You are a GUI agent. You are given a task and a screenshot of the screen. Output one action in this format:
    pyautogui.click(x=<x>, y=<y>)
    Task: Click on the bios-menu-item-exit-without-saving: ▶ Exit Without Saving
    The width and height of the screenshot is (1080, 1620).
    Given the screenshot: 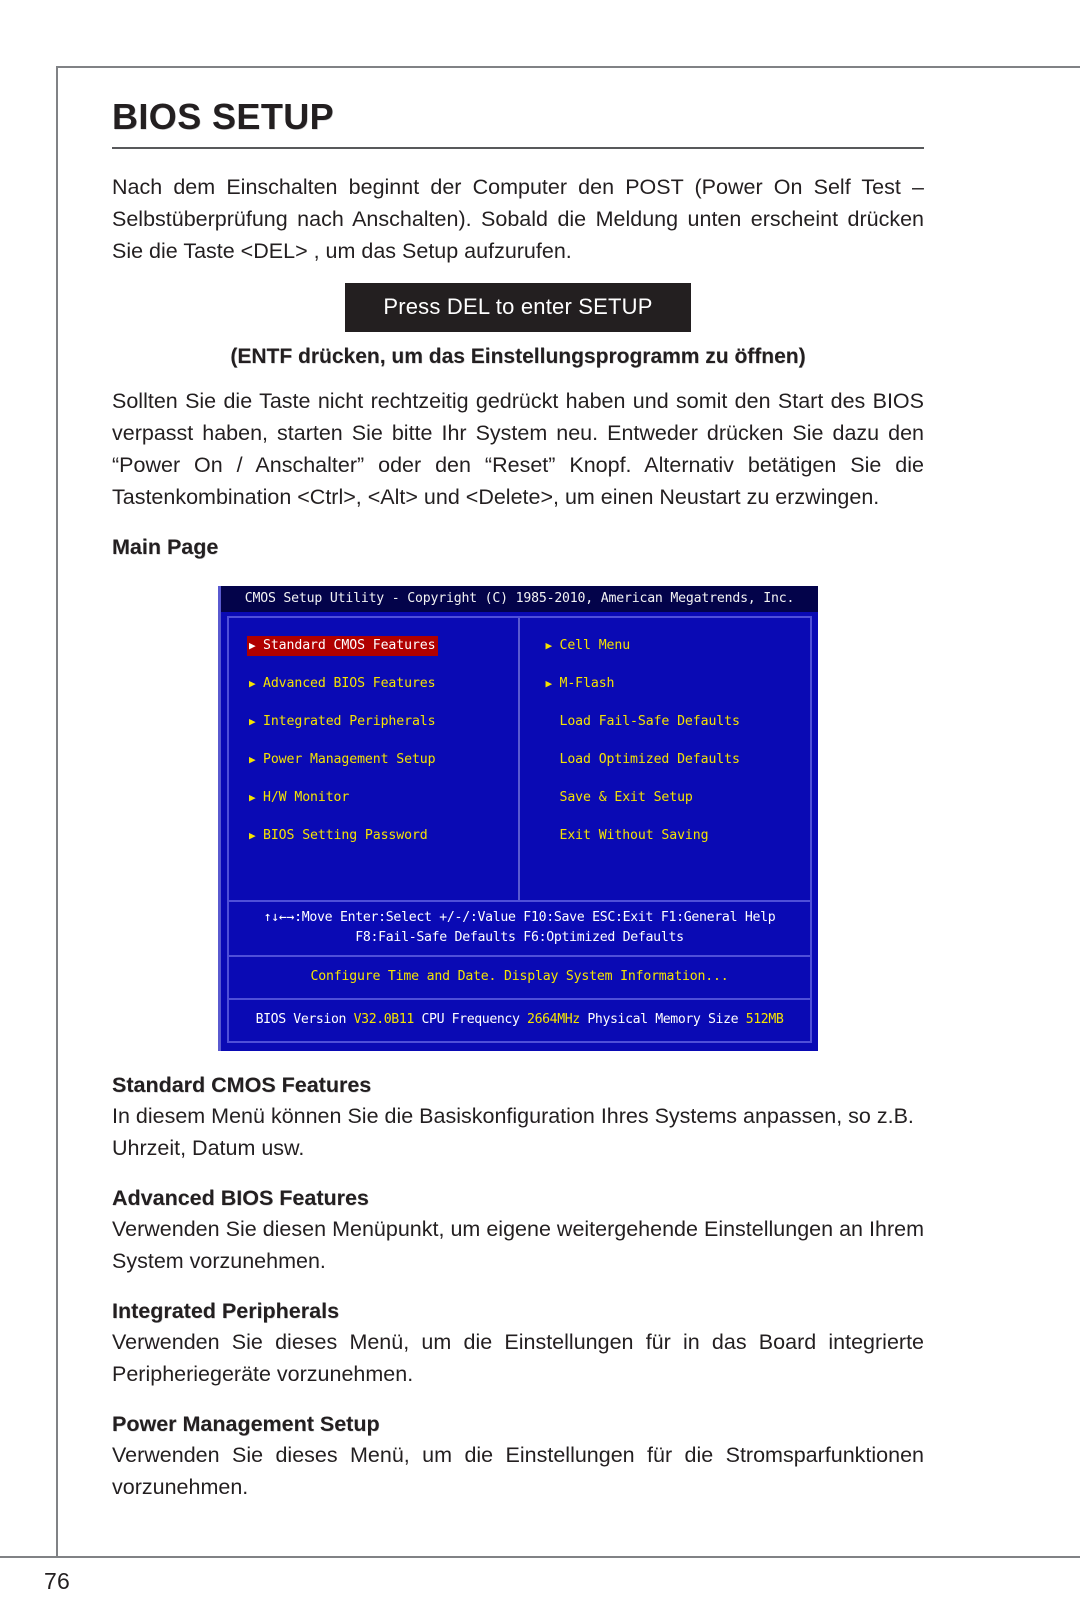 What is the action you would take?
    pyautogui.click(x=628, y=836)
    